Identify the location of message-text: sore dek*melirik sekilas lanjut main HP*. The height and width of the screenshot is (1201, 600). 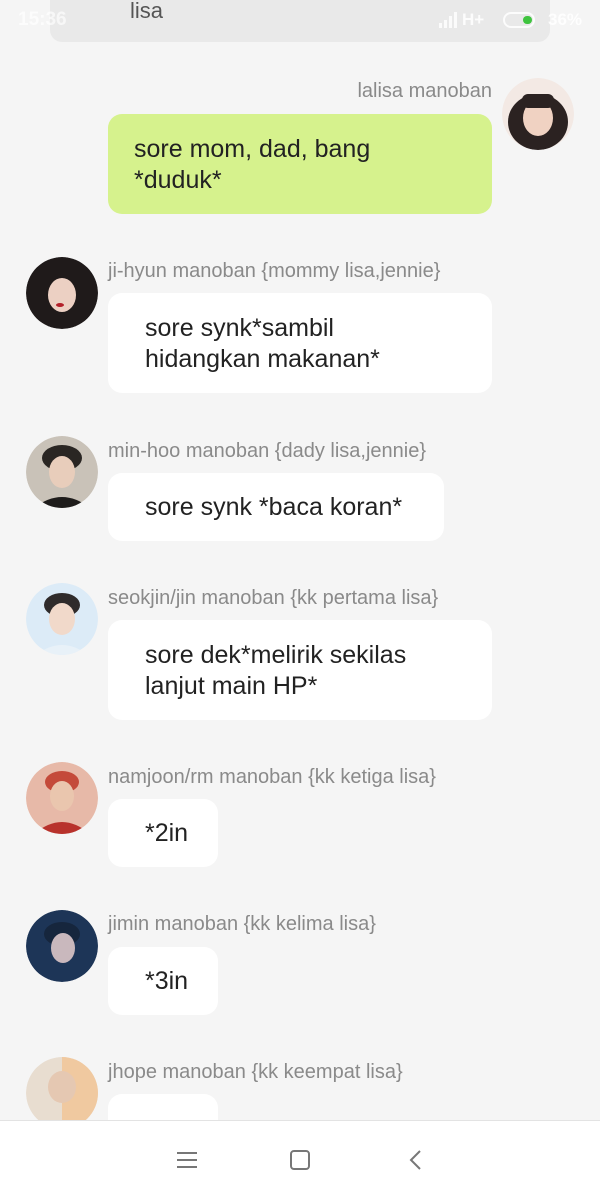
(276, 670).